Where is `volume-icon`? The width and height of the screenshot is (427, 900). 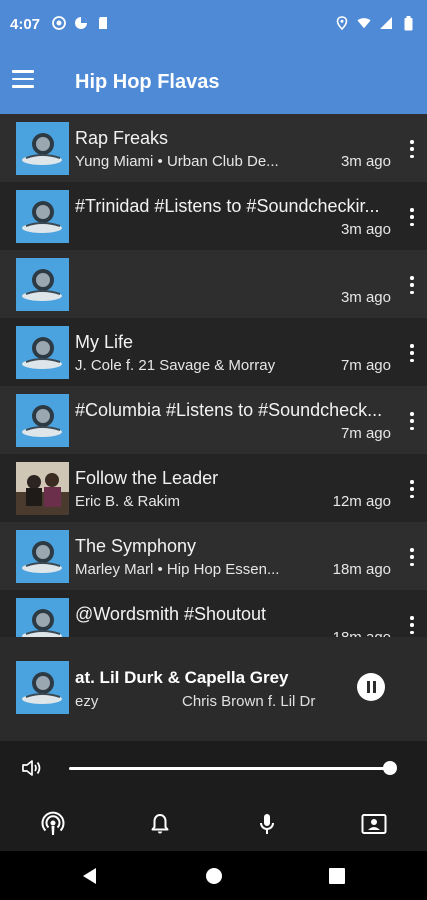 volume-icon is located at coordinates (32, 768).